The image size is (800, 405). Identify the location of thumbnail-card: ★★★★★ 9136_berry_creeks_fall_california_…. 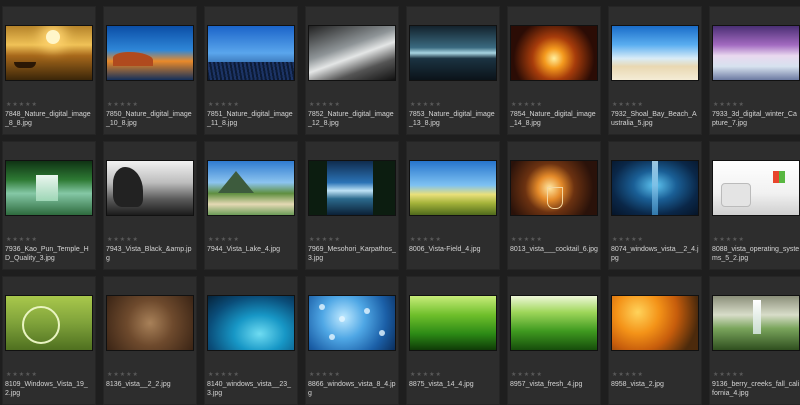
(754, 340).